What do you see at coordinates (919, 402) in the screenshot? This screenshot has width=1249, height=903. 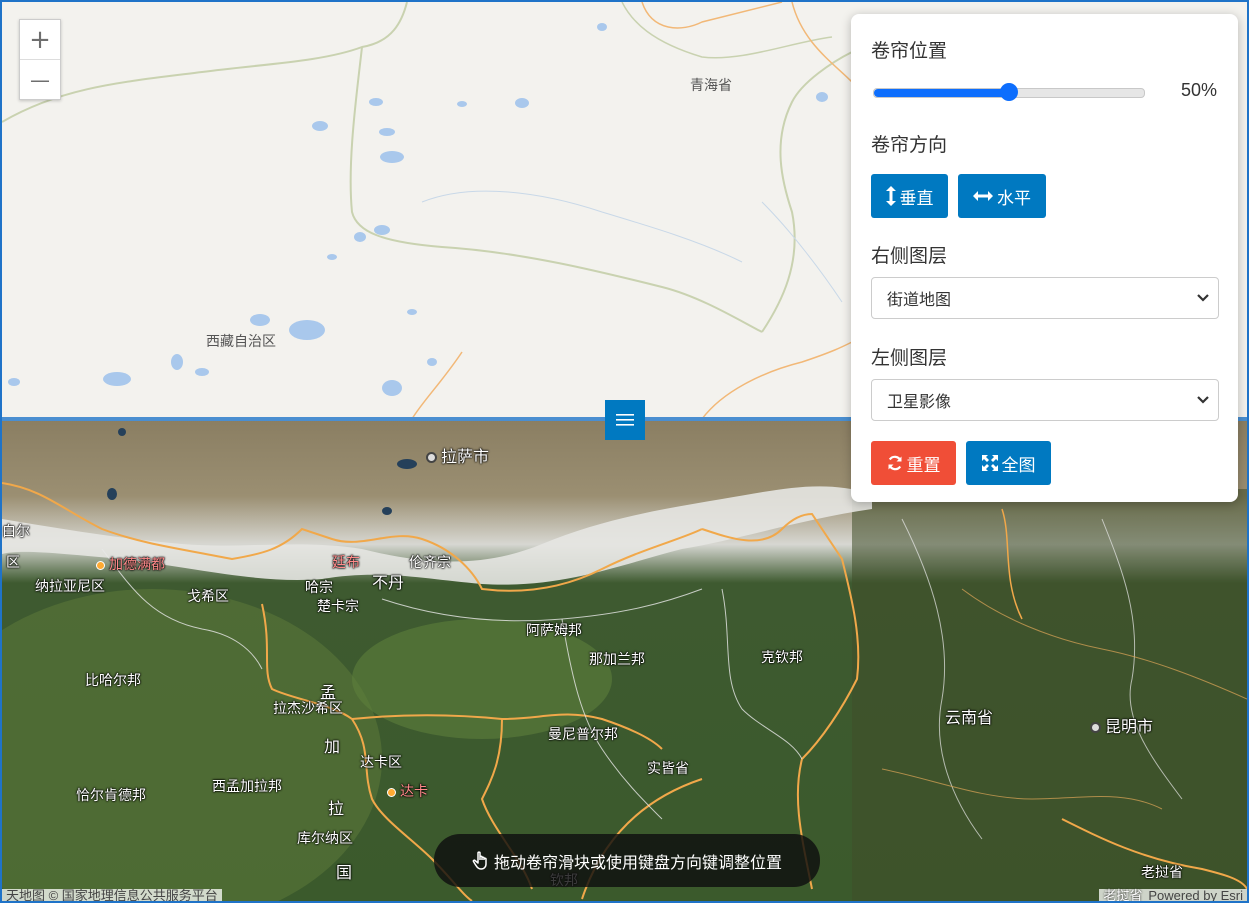 I see `left-layer-value: 卫星影像` at bounding box center [919, 402].